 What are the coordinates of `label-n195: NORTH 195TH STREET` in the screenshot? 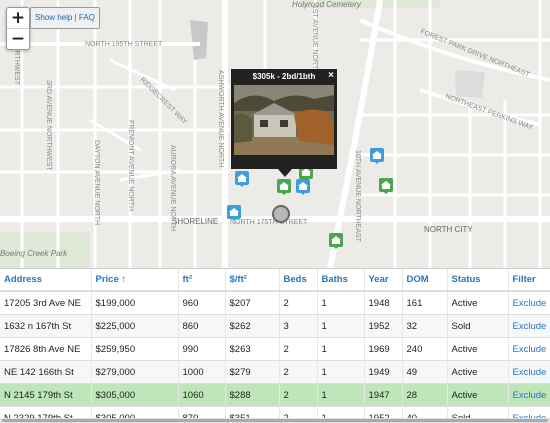 It's located at (124, 44).